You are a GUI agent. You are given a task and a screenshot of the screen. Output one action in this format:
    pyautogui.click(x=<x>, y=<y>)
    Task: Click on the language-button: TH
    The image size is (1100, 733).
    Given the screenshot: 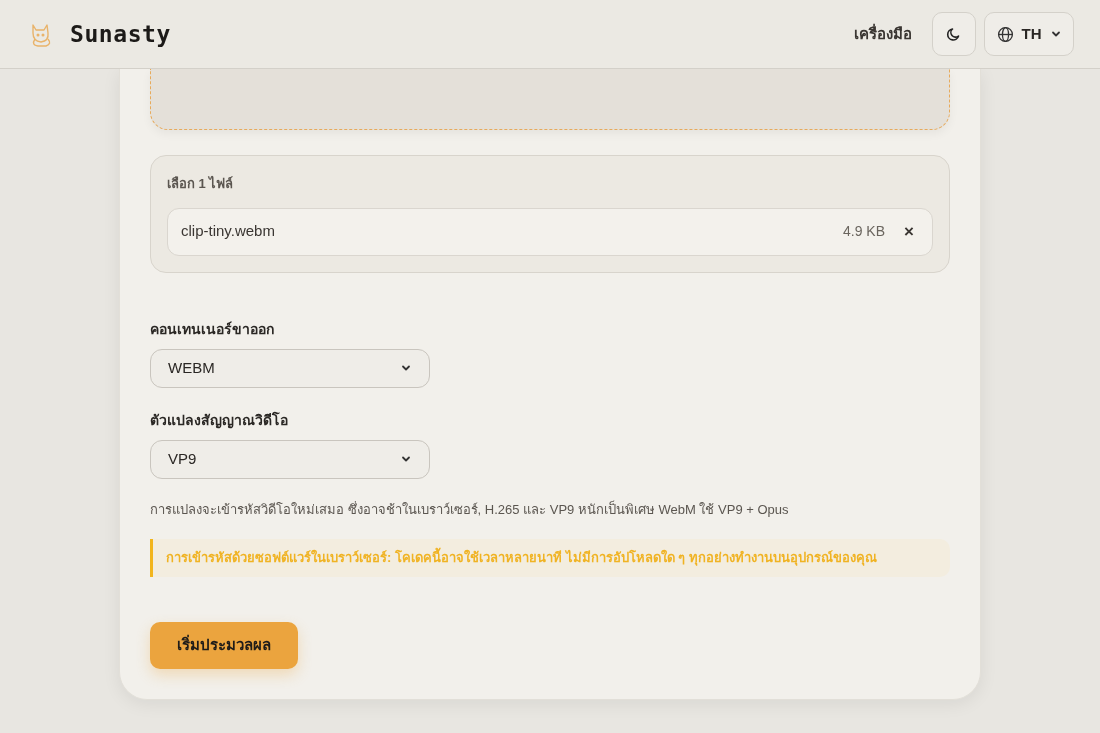 What is the action you would take?
    pyautogui.click(x=1029, y=34)
    